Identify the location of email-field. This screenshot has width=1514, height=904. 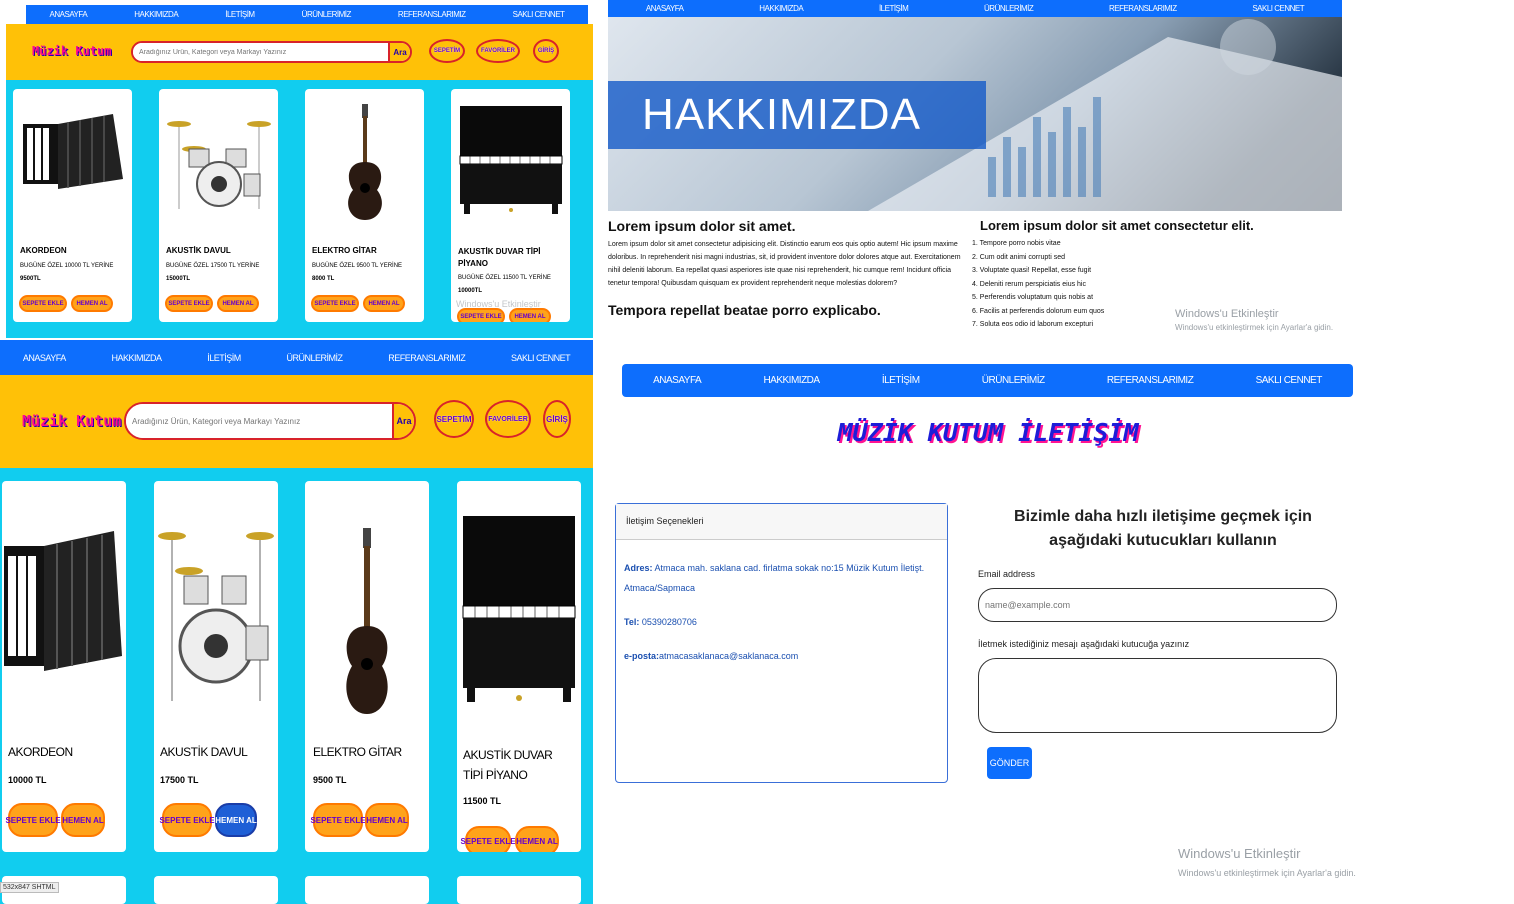
(1157, 605).